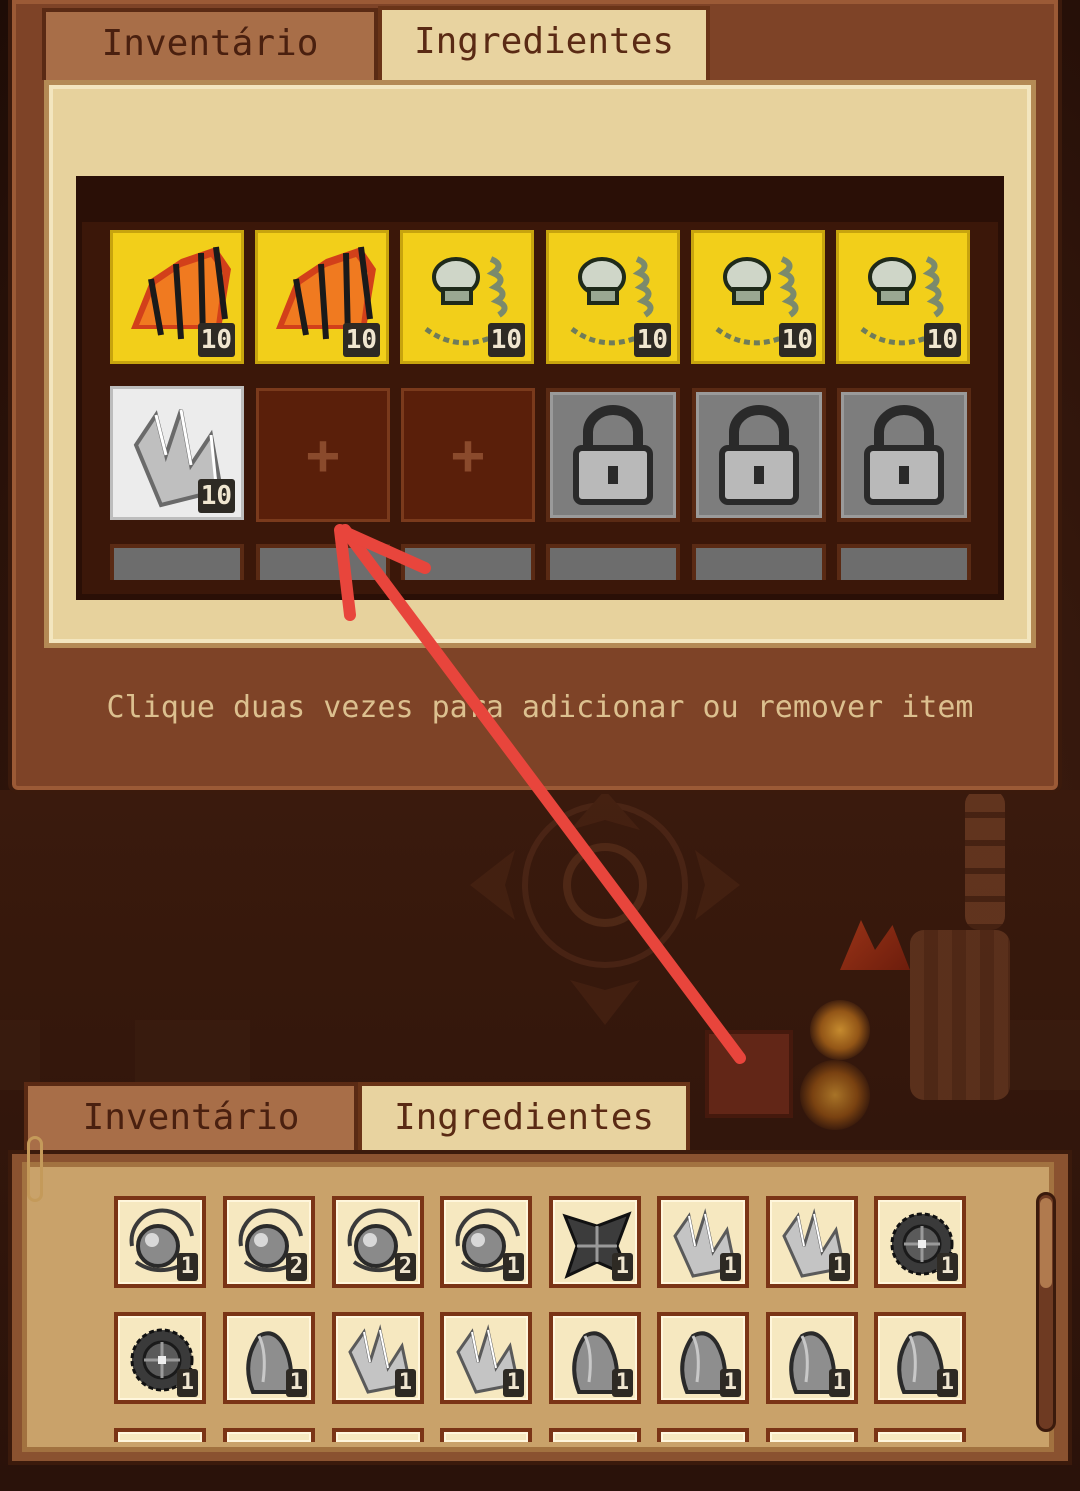  What do you see at coordinates (840, 1030) in the screenshot?
I see `lantern-glow-decoration` at bounding box center [840, 1030].